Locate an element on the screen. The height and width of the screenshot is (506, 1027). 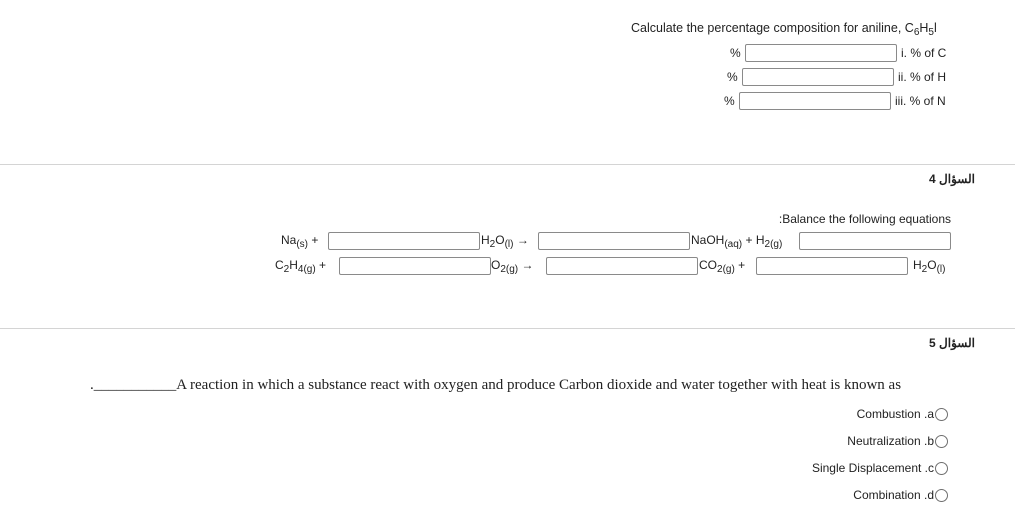
balance-instruction: :Balance the following equations is located at coordinates (864, 219).